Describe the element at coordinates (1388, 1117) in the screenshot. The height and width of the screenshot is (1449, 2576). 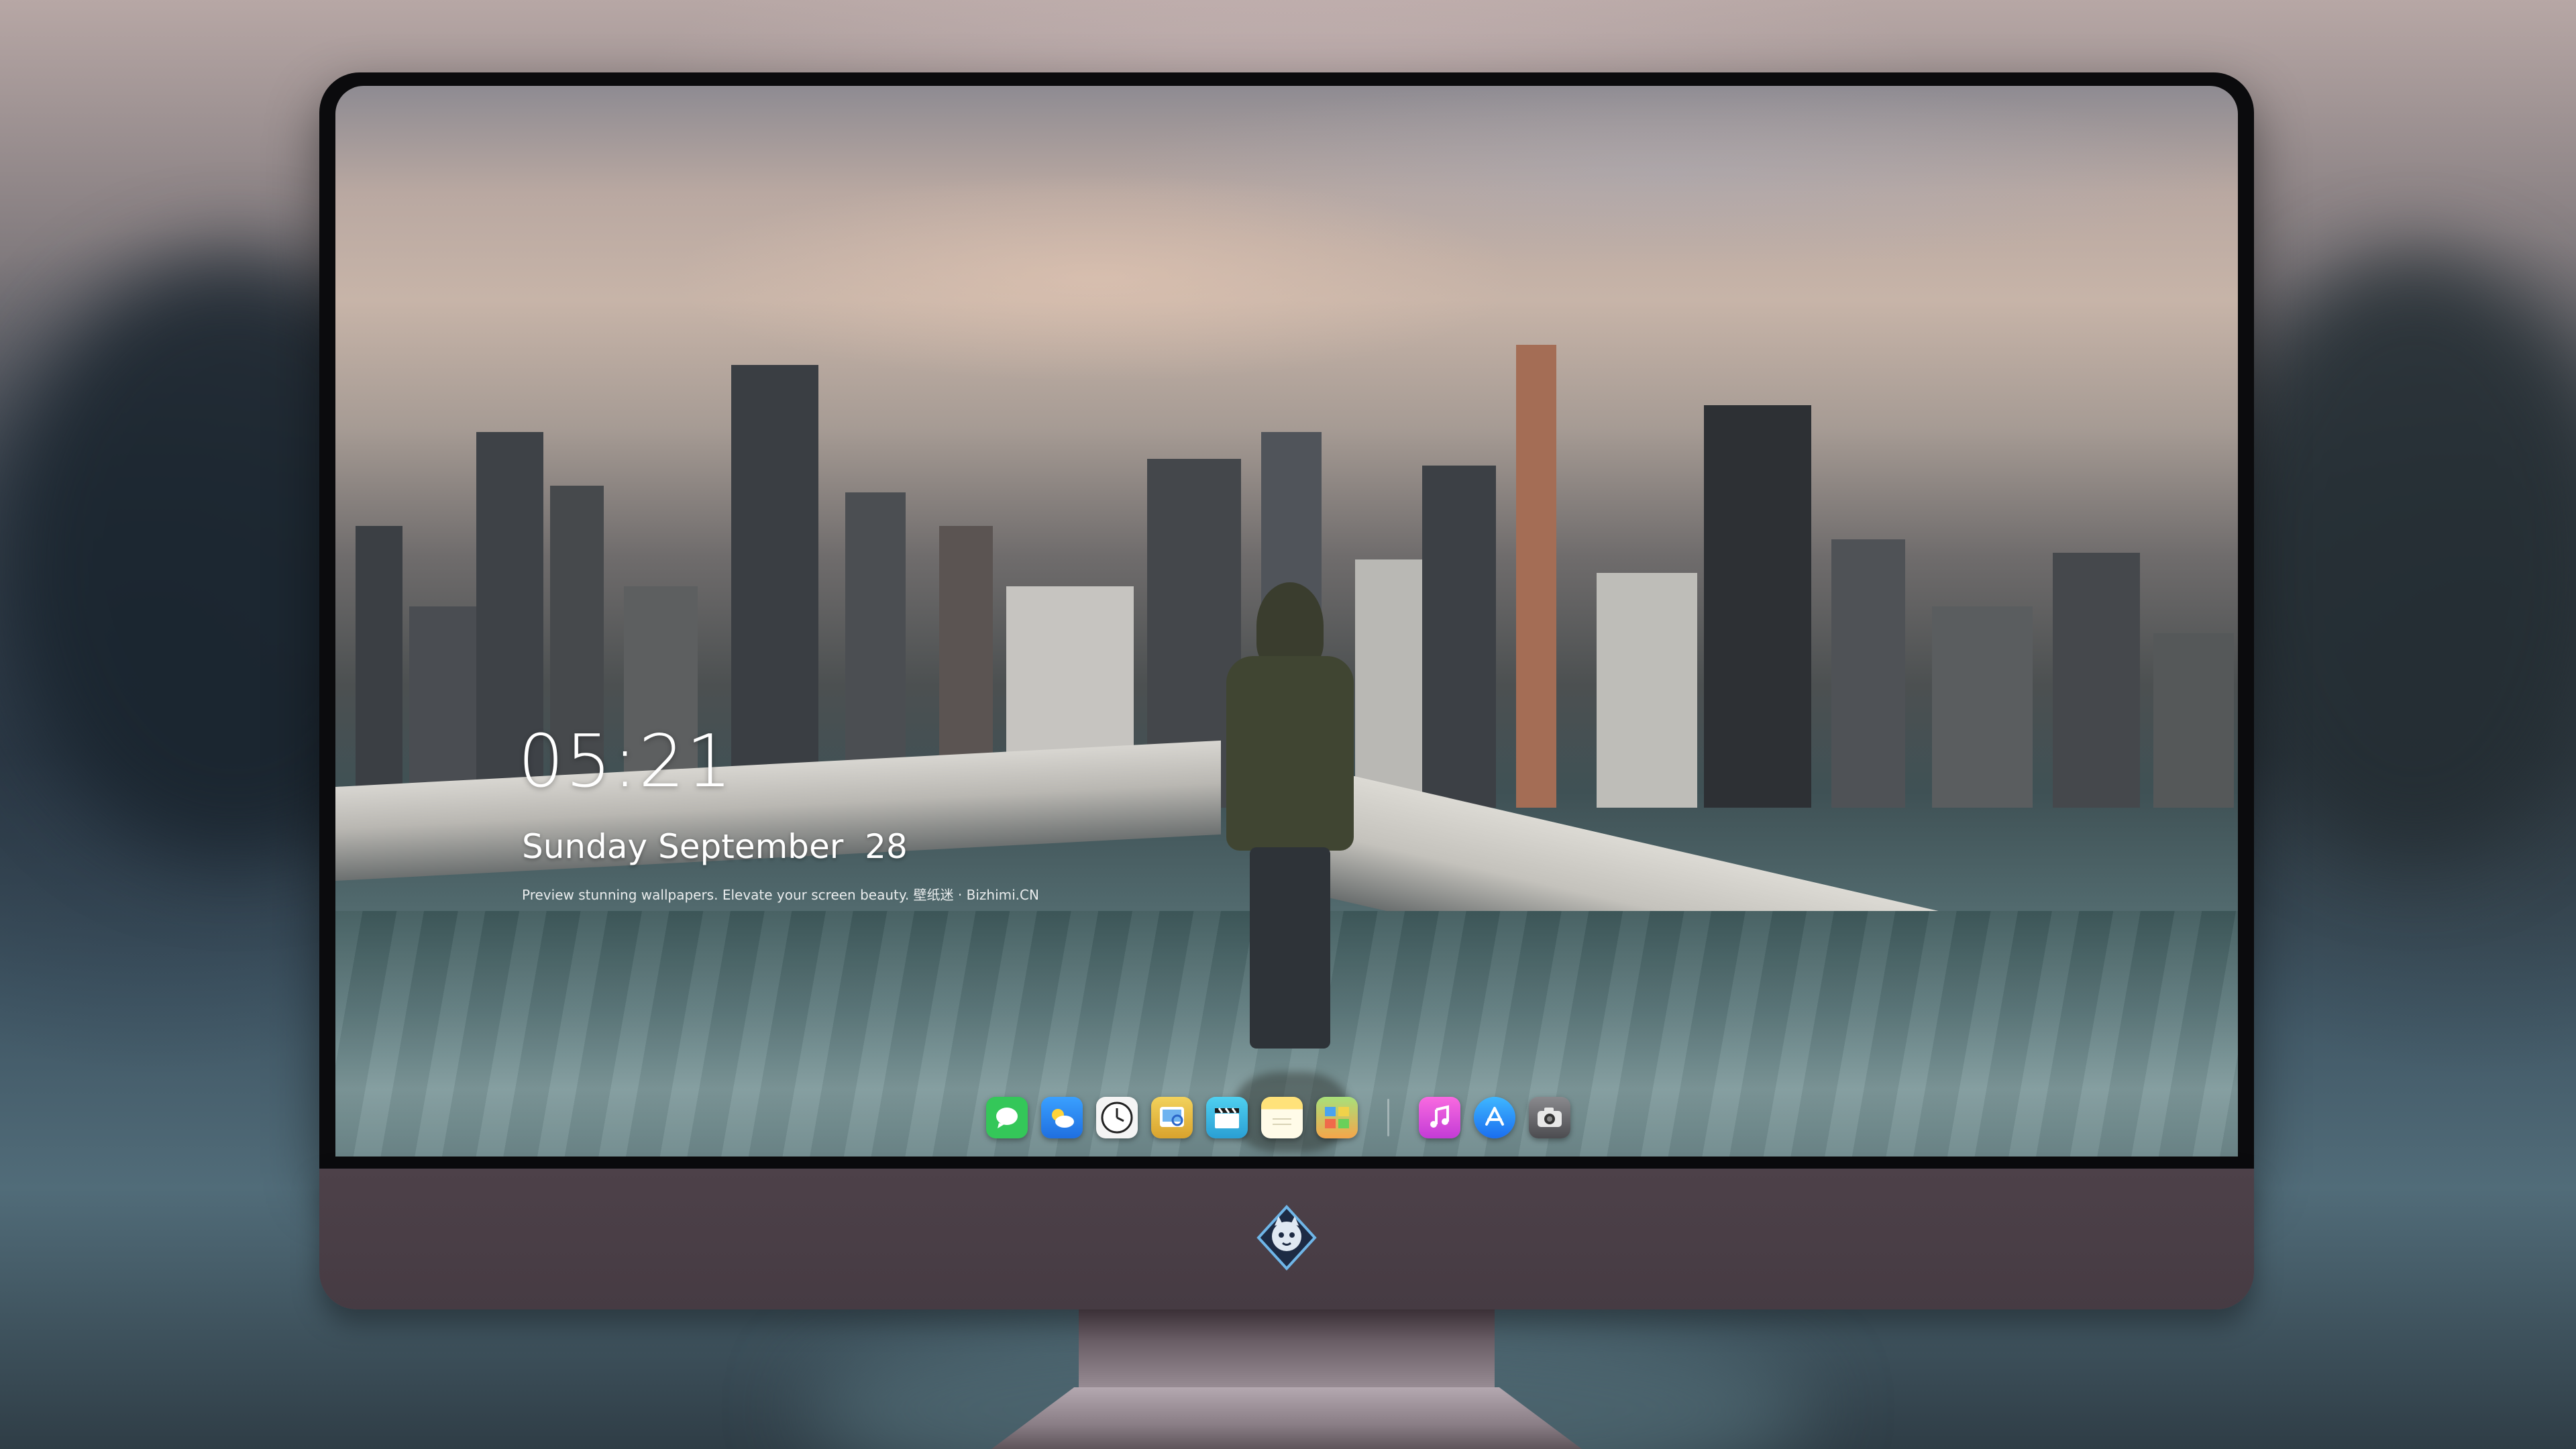
I see `dock-separator` at that location.